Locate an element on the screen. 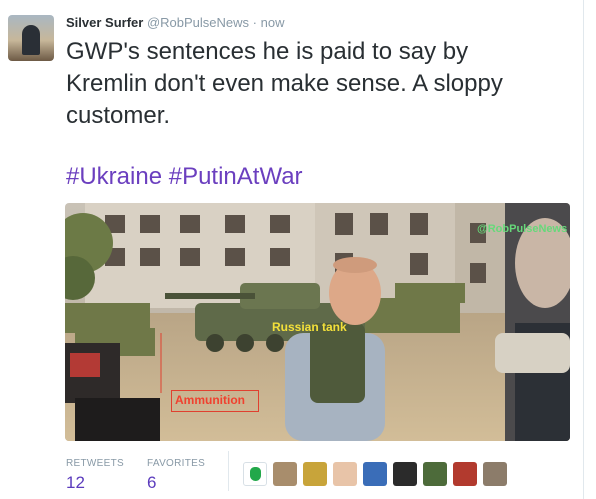 The height and width of the screenshot is (499, 596). retweets-count: 12 is located at coordinates (106, 483).